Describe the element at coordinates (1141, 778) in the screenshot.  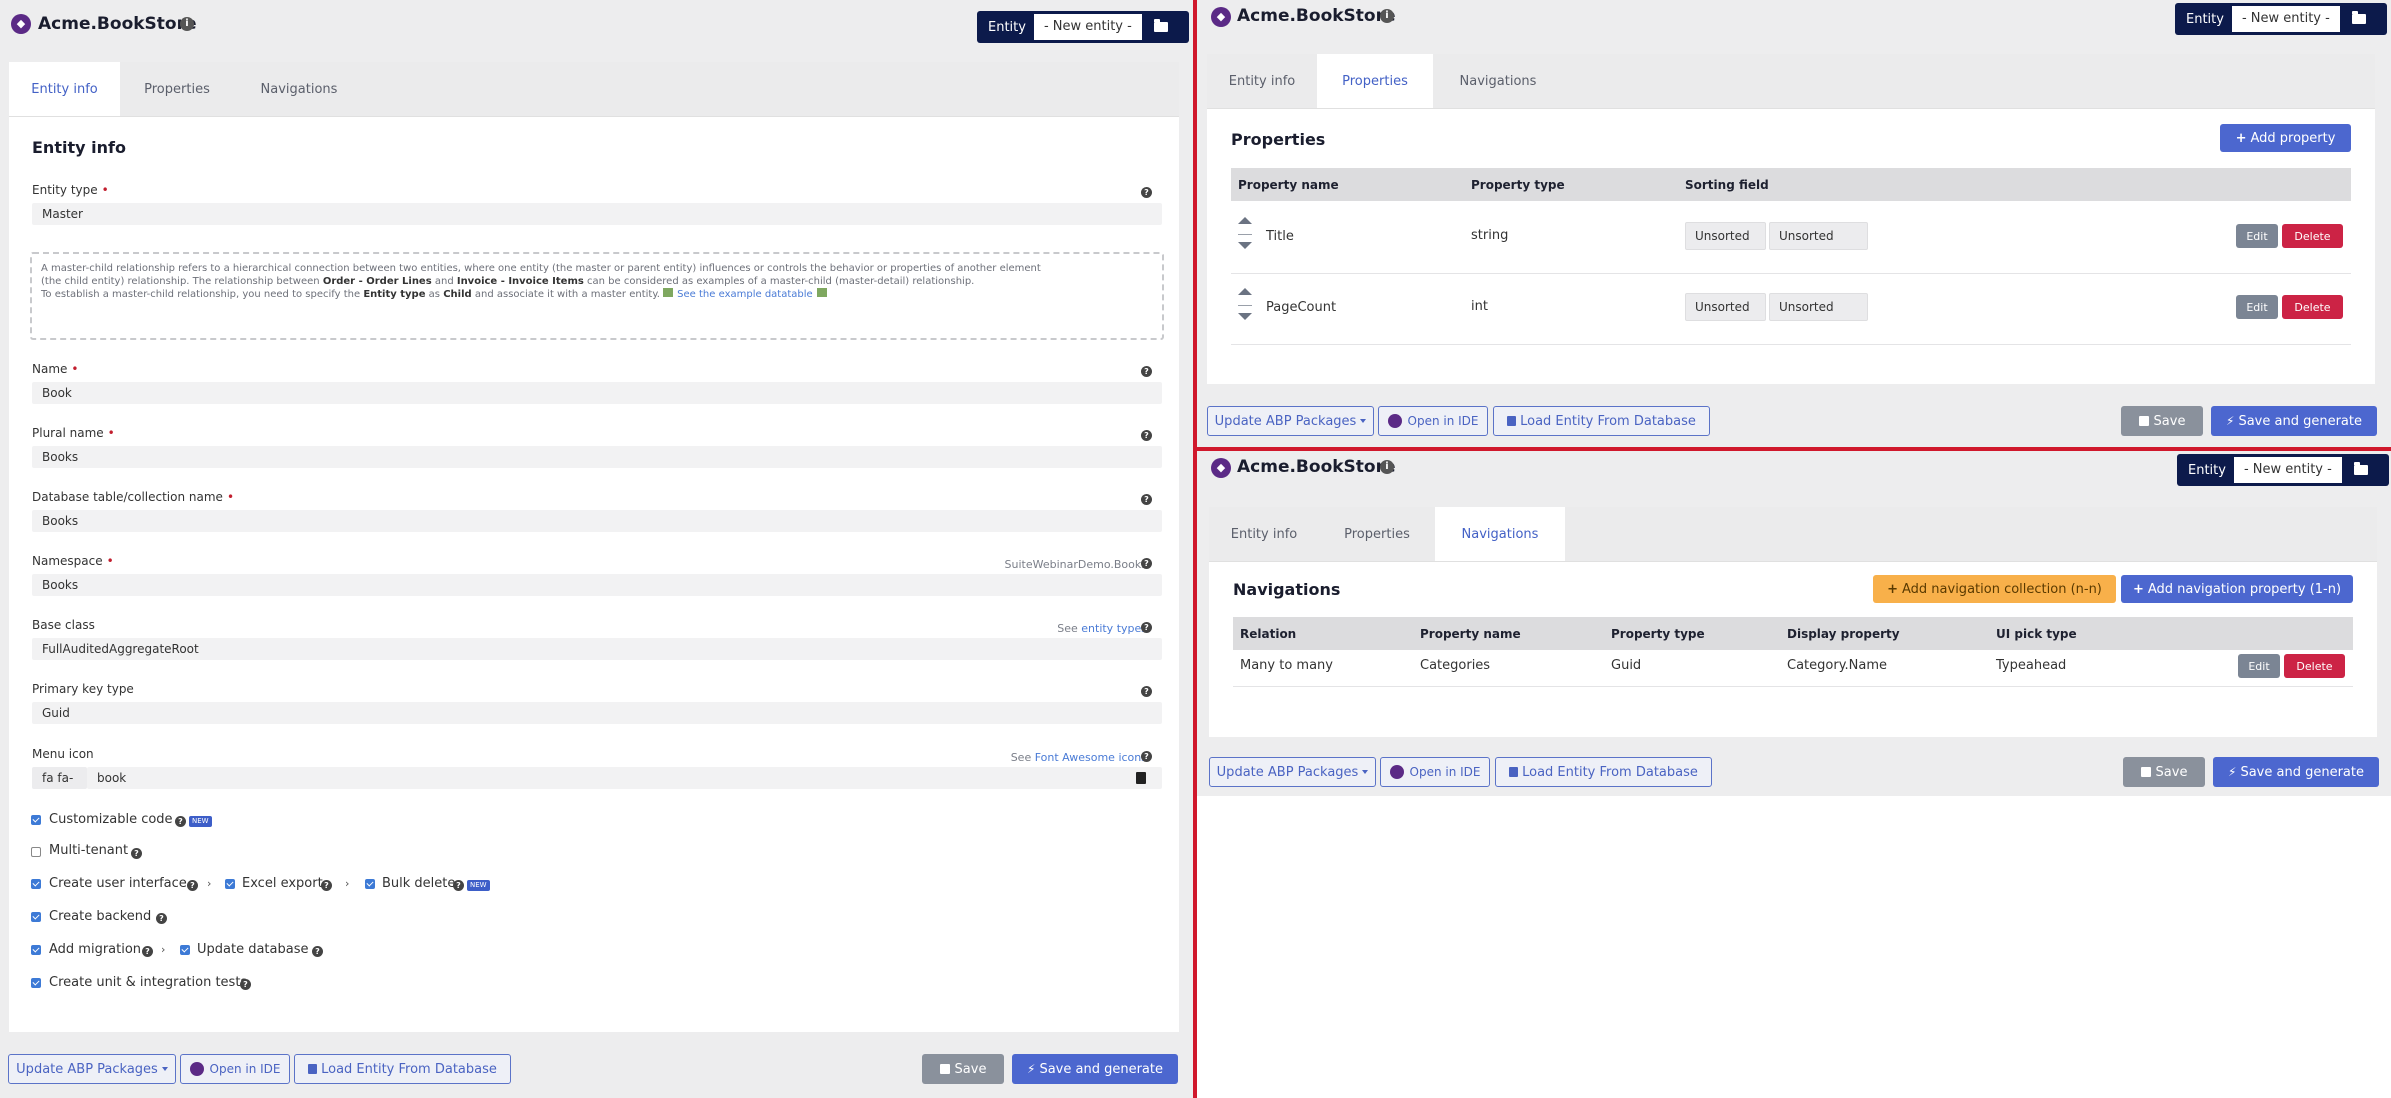
I see `book-icon` at that location.